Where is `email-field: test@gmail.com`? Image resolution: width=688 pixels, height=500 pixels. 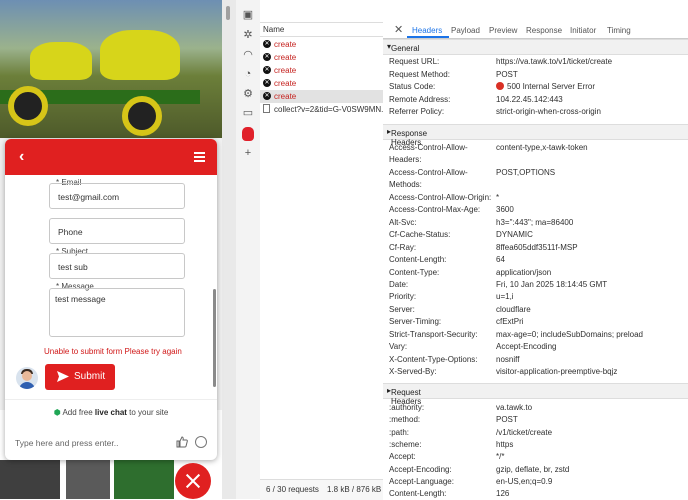 email-field: test@gmail.com is located at coordinates (117, 196).